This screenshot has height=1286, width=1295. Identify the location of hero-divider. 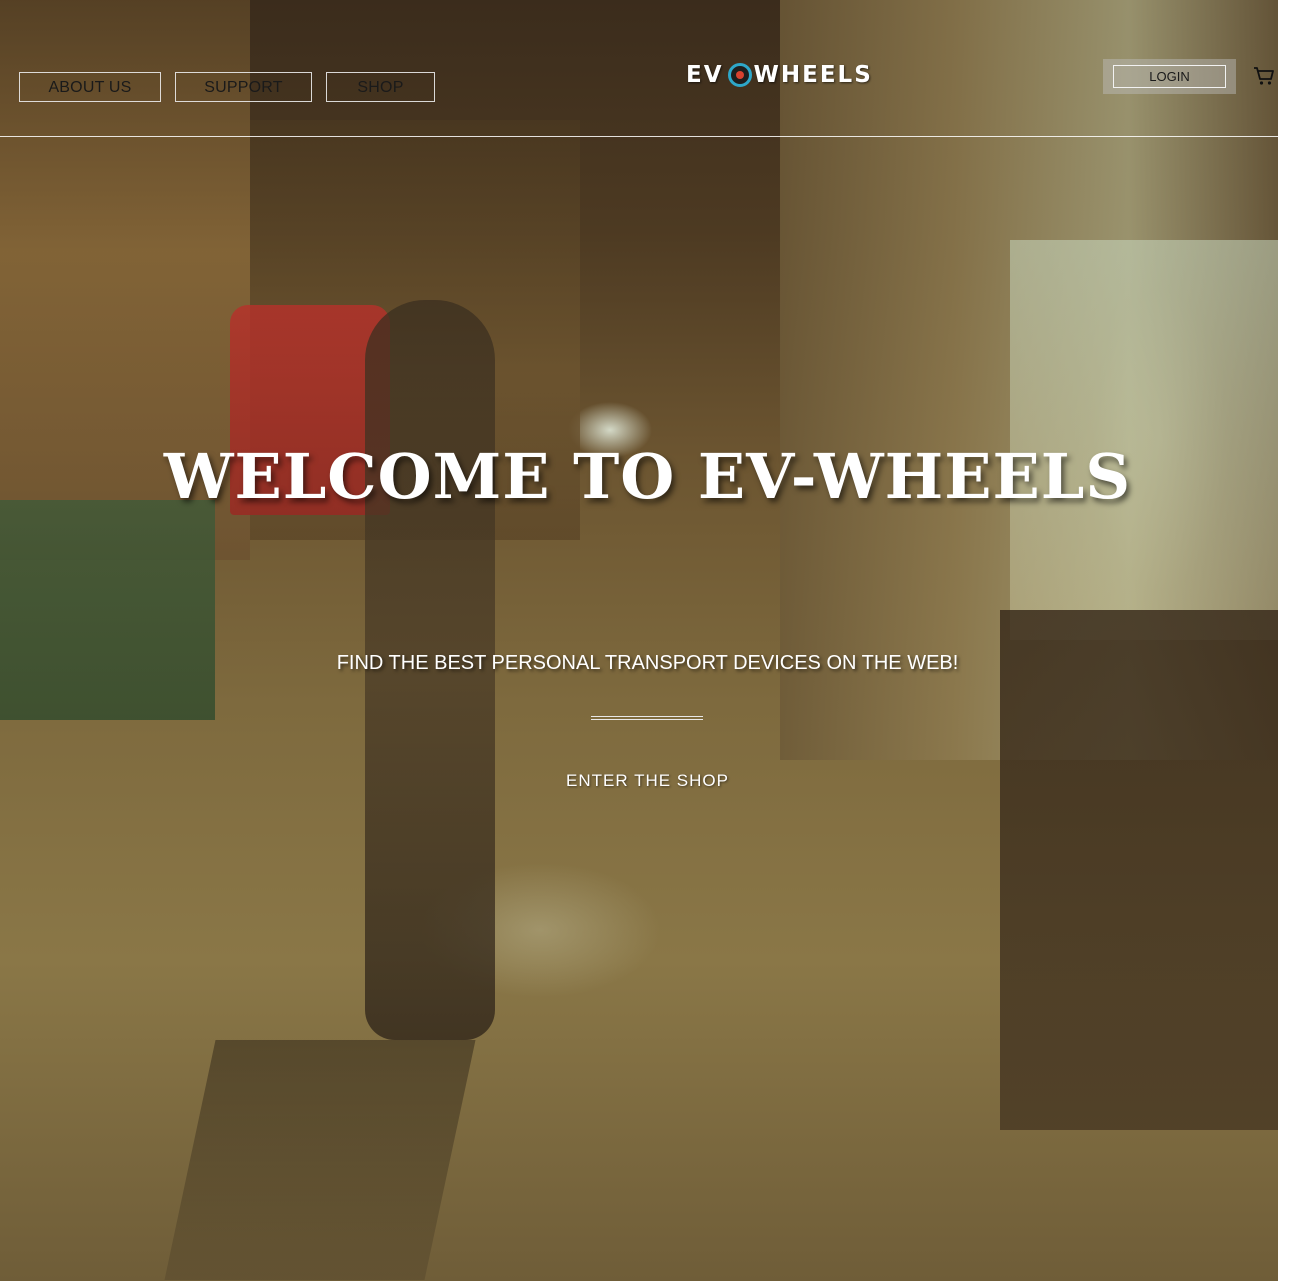
(647, 718).